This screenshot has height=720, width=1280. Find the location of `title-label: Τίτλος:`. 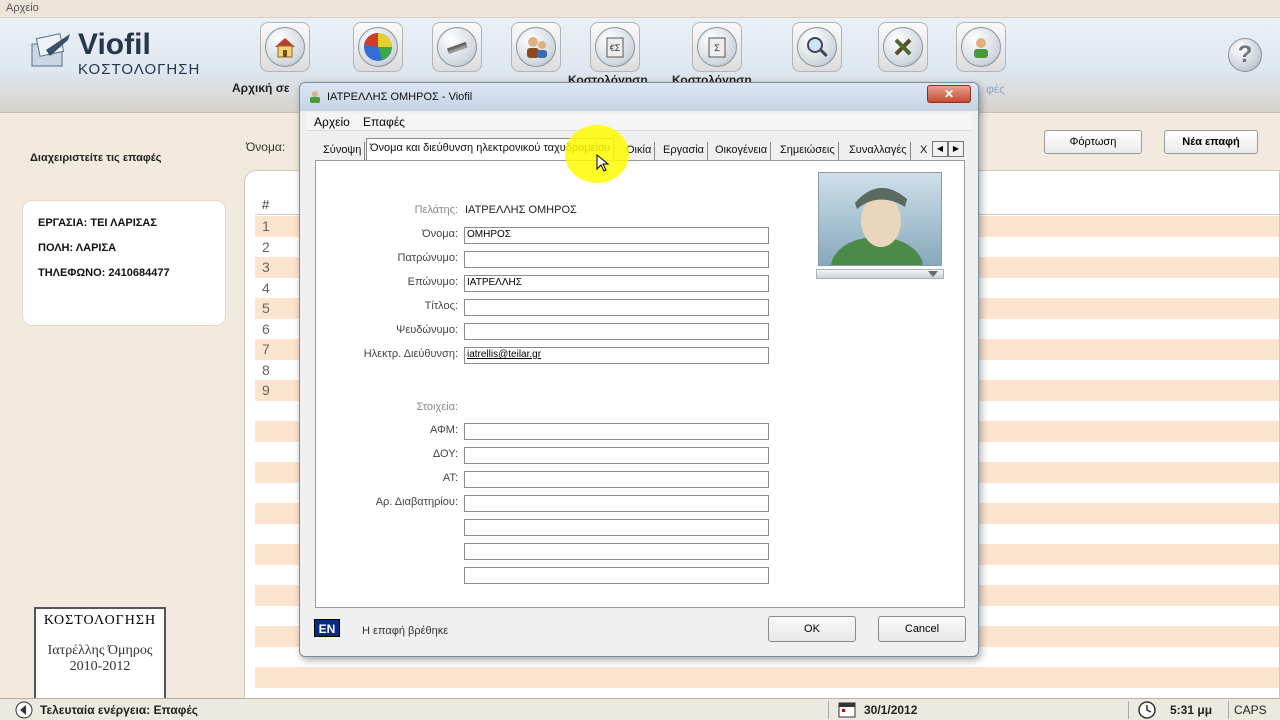

title-label: Τίτλος: is located at coordinates (441, 306).